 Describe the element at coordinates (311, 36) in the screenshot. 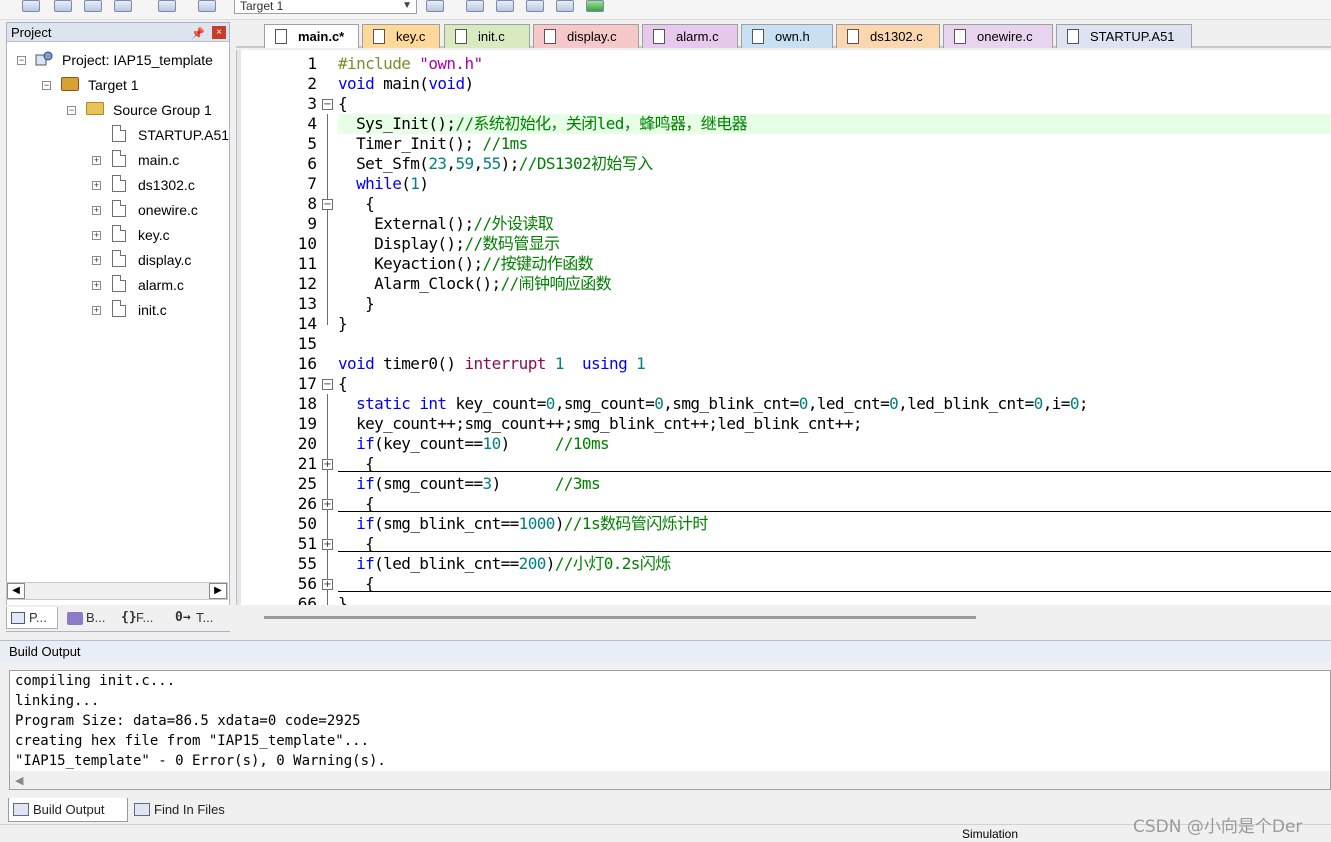

I see `tab-main-c: main.c*` at that location.